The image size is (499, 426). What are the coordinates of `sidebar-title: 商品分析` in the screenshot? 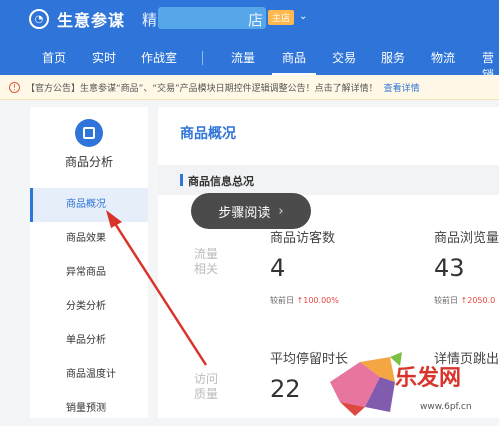 It's located at (88, 162).